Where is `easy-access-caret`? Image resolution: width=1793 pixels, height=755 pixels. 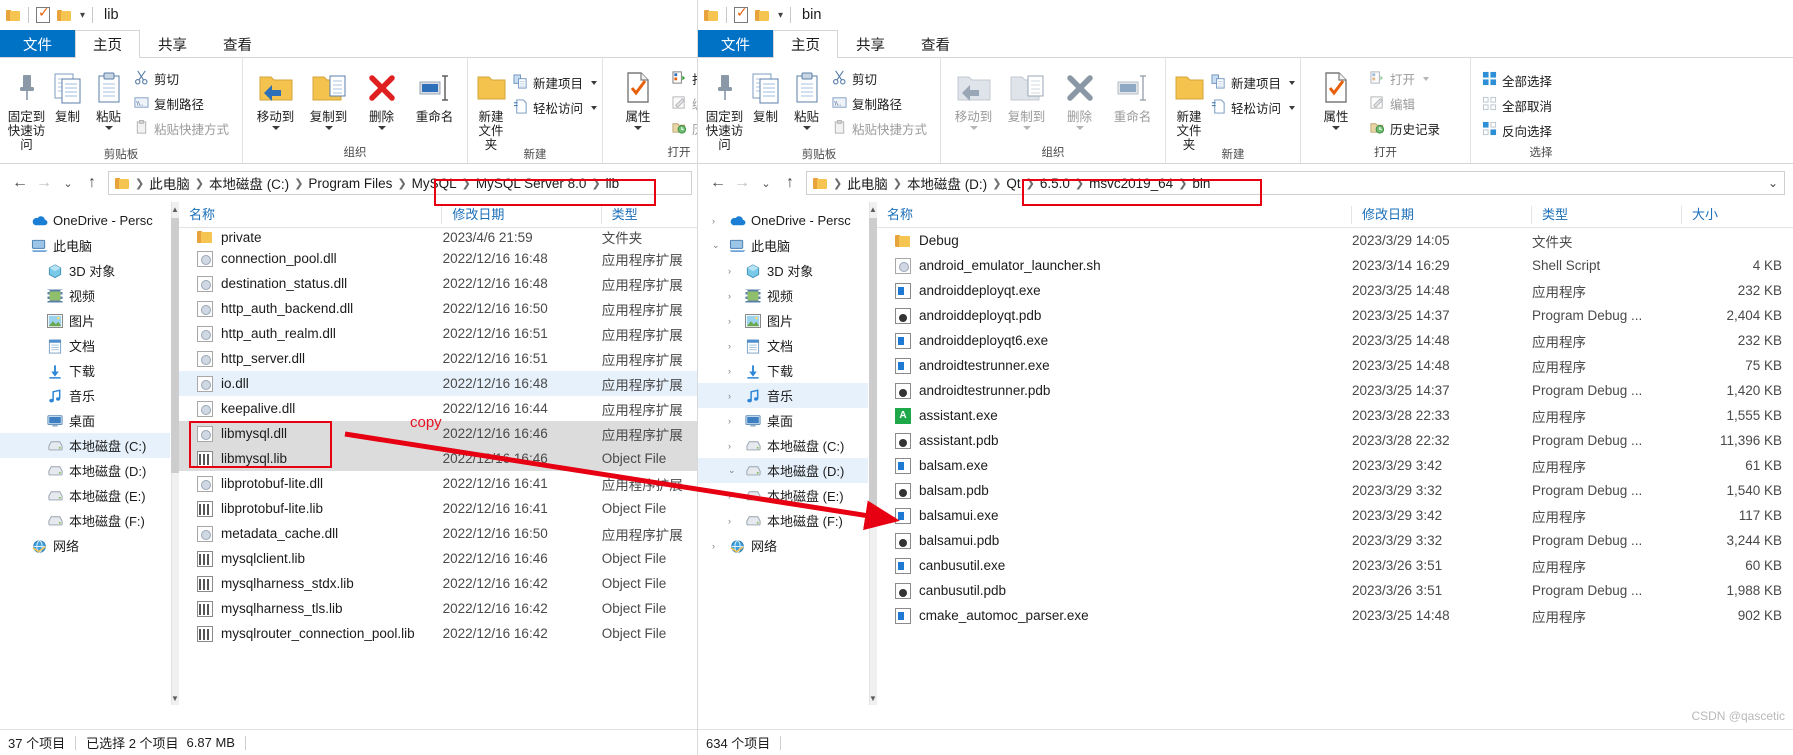
easy-access-caret is located at coordinates (594, 107).